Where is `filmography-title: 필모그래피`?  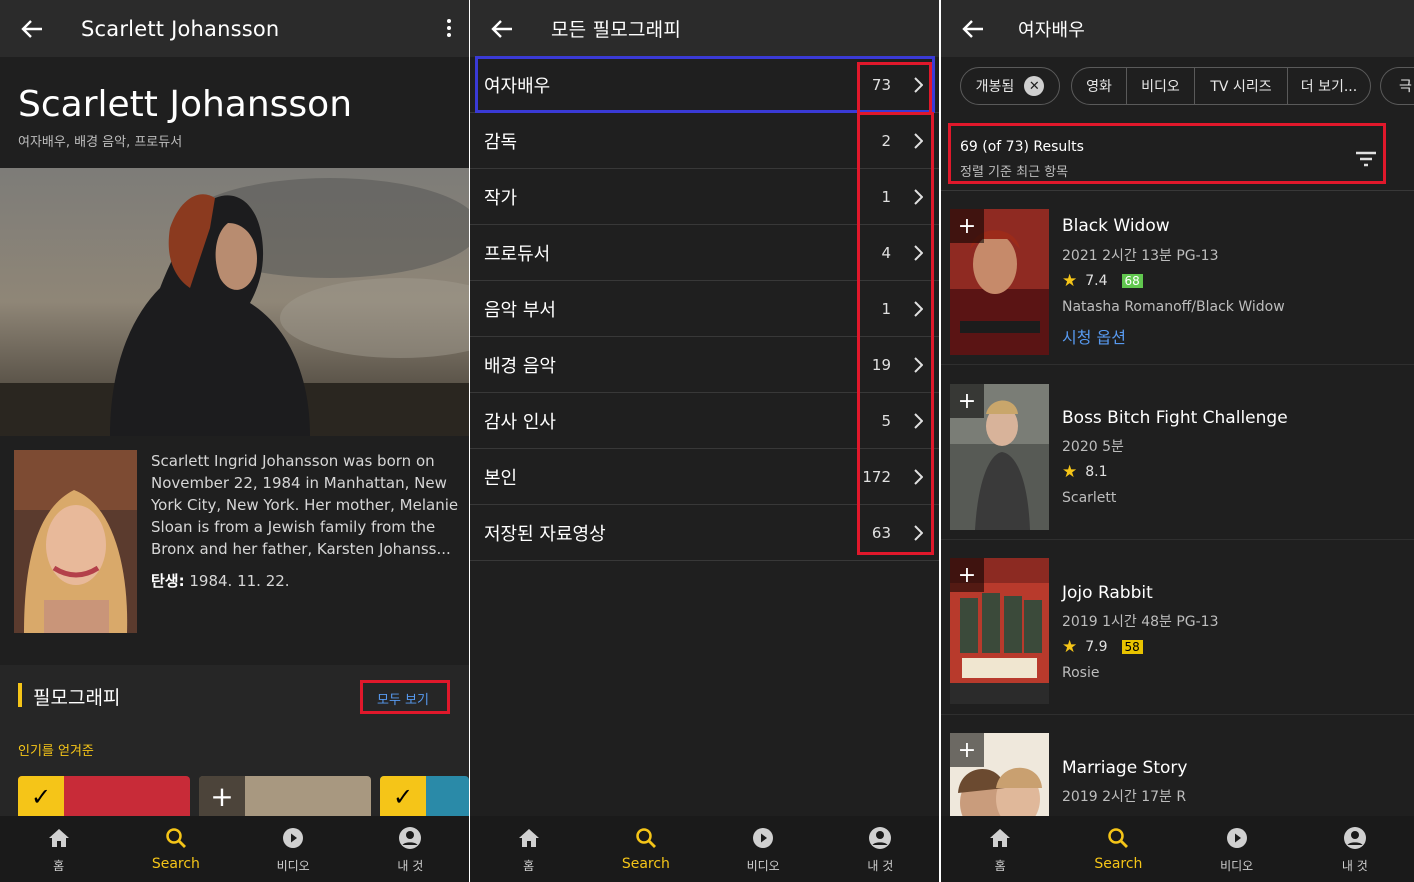 filmography-title: 필모그래피 is located at coordinates (77, 698).